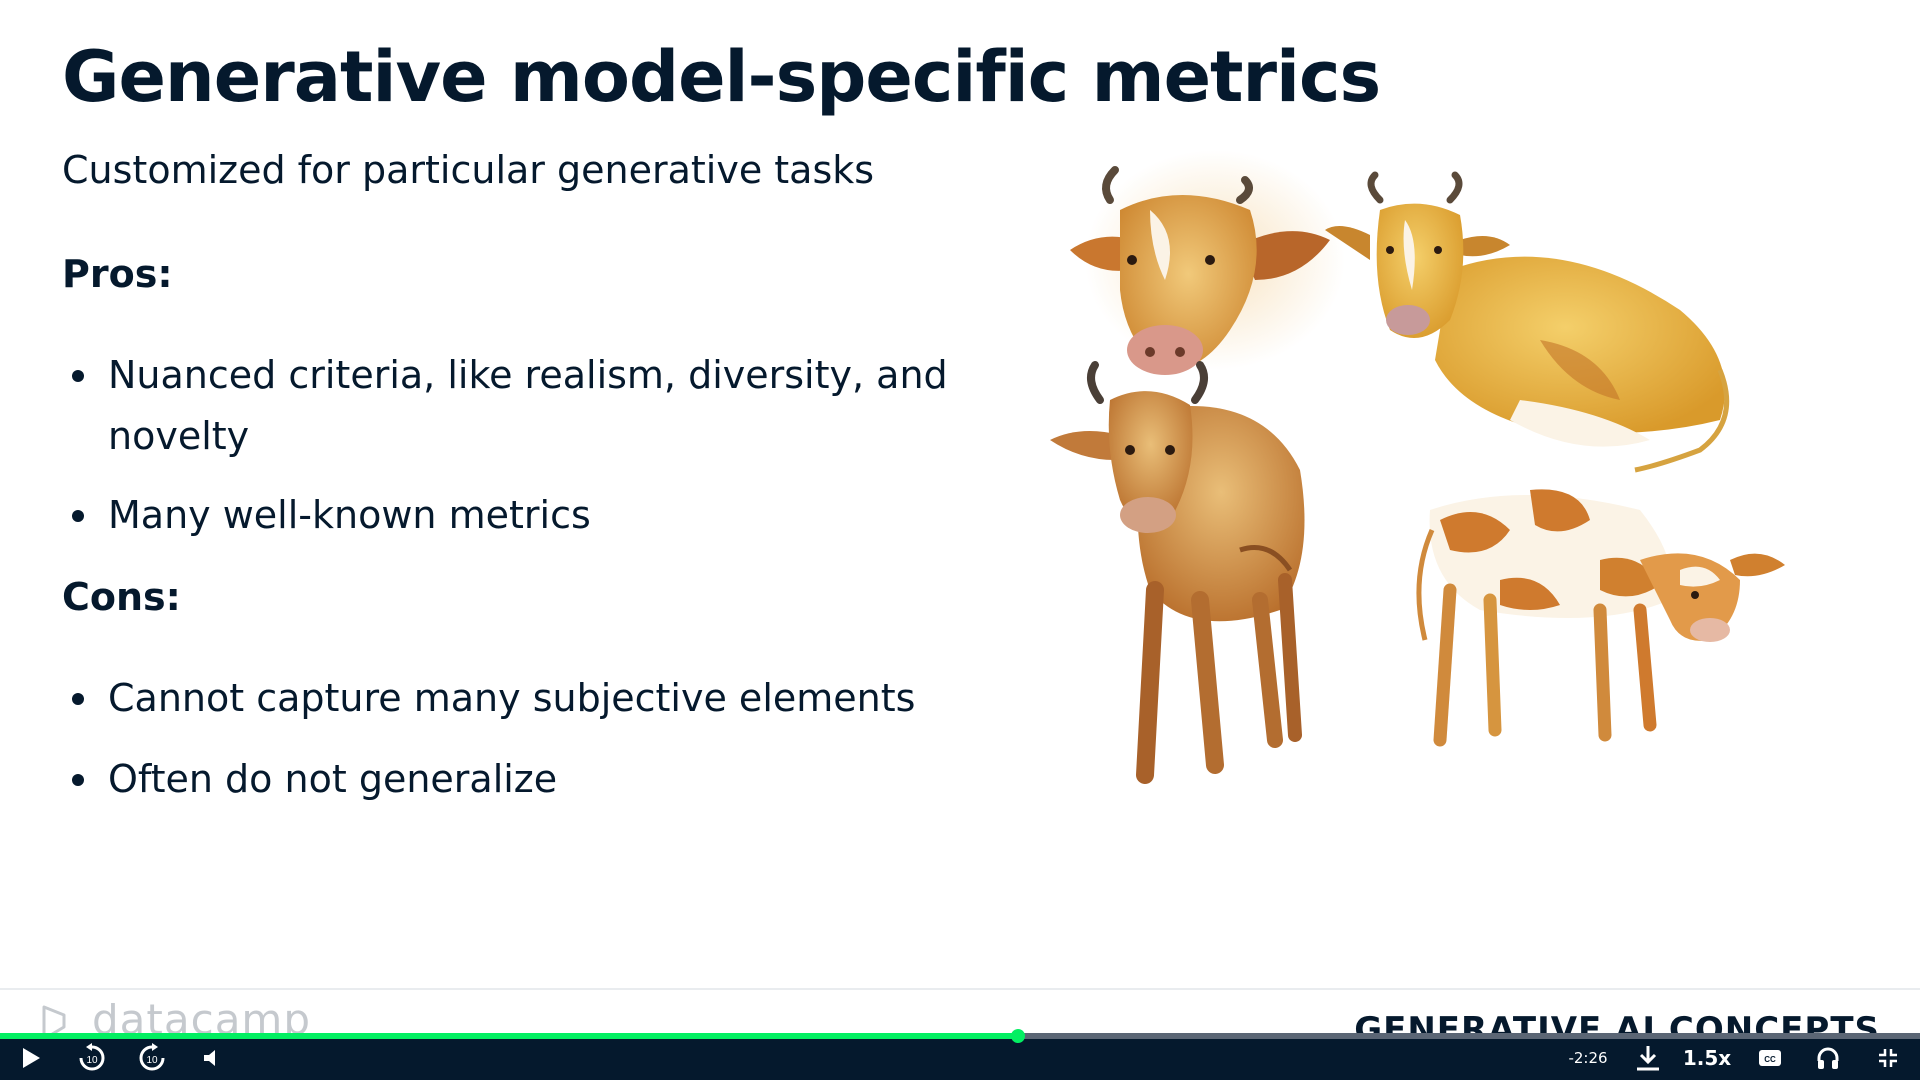 The height and width of the screenshot is (1080, 1920). I want to click on rewind-10-icon: 10, so click(92, 1057).